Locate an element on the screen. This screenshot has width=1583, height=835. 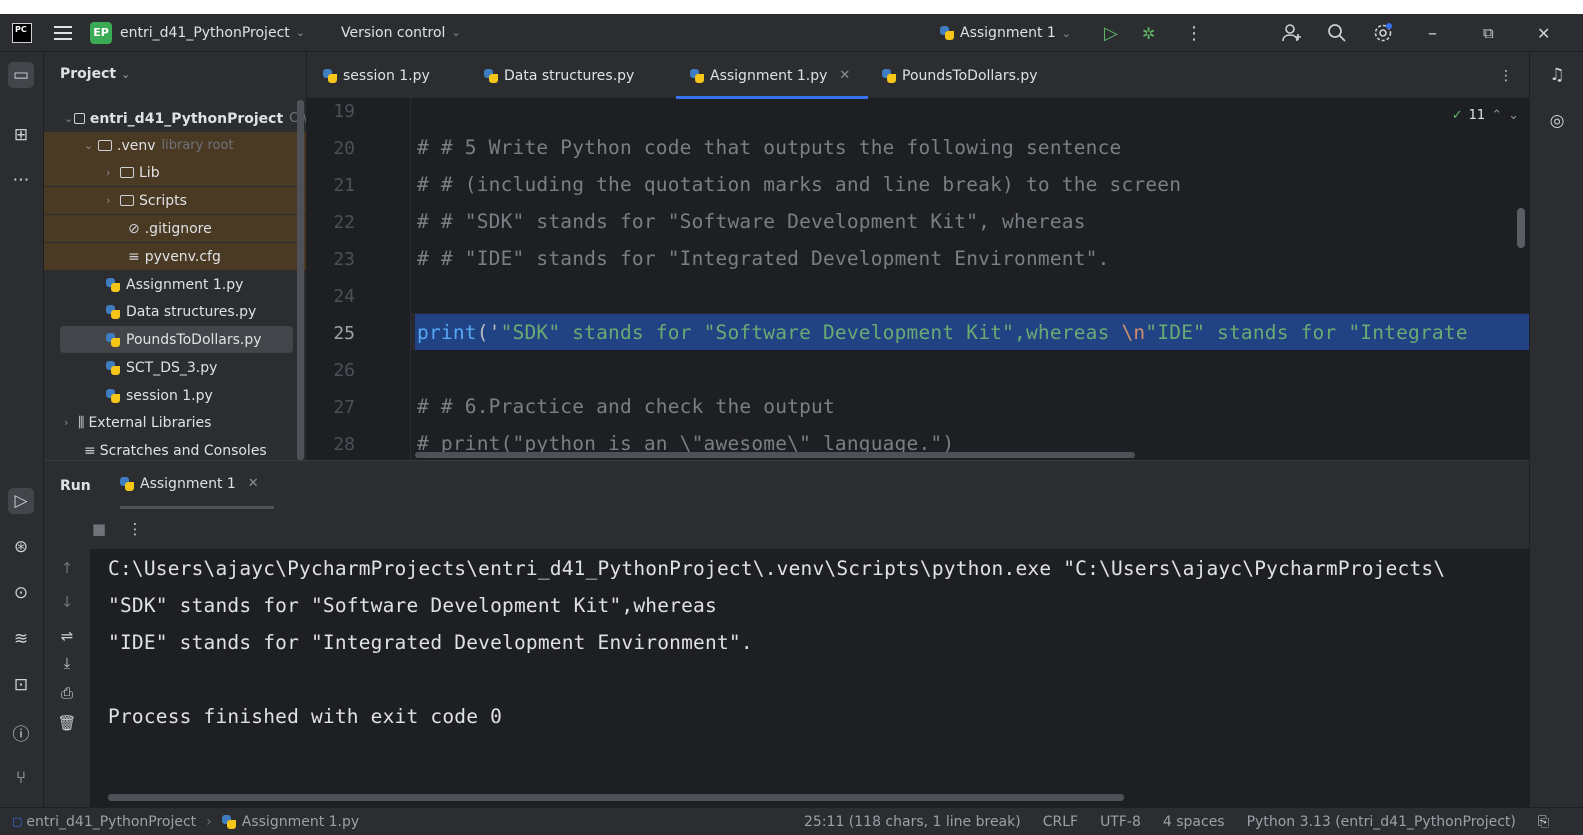
tree-item-external-libraries: › ⫼ External Libraries is located at coordinates (175, 422).